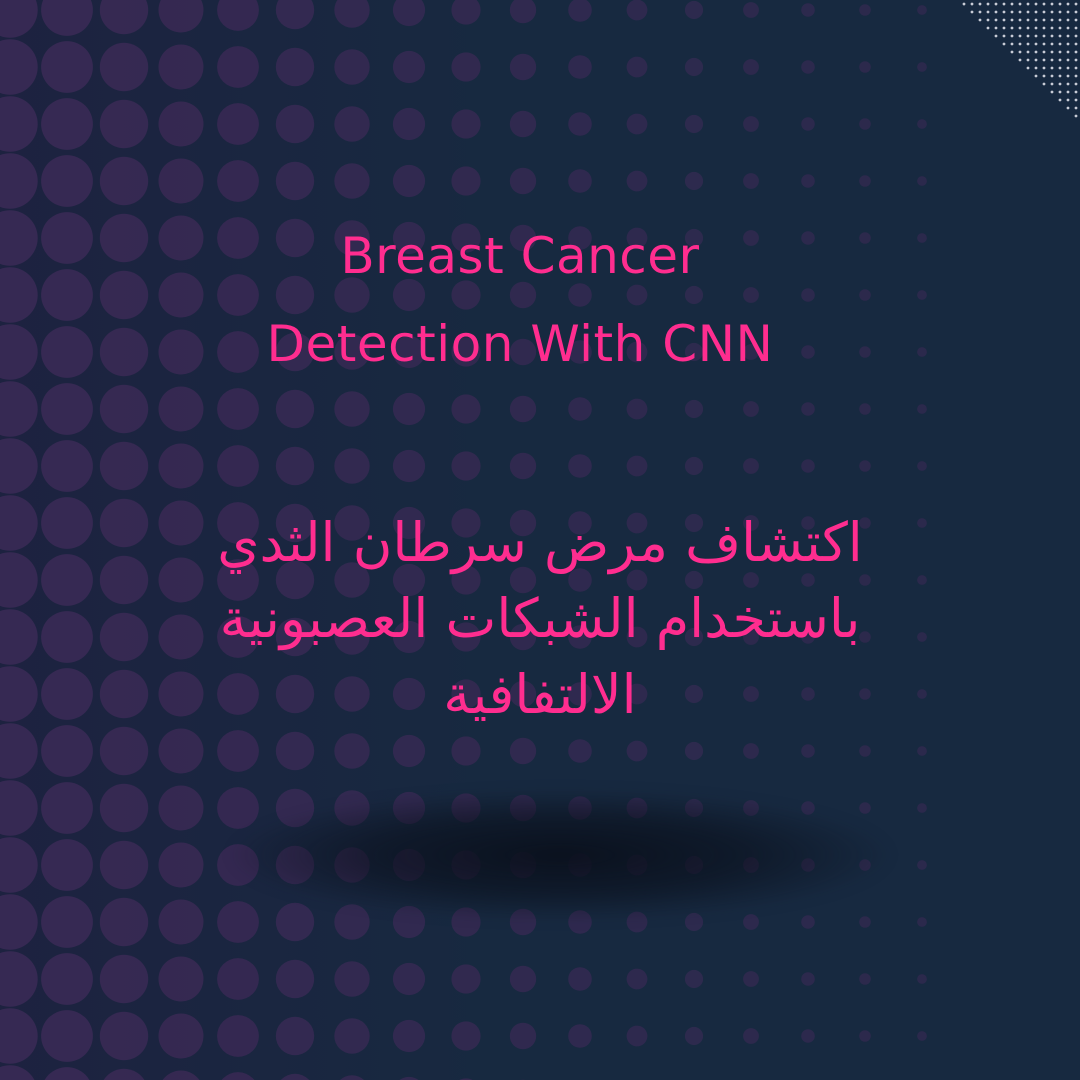  What do you see at coordinates (1020, 60) in the screenshot?
I see `corner-dot-triangle` at bounding box center [1020, 60].